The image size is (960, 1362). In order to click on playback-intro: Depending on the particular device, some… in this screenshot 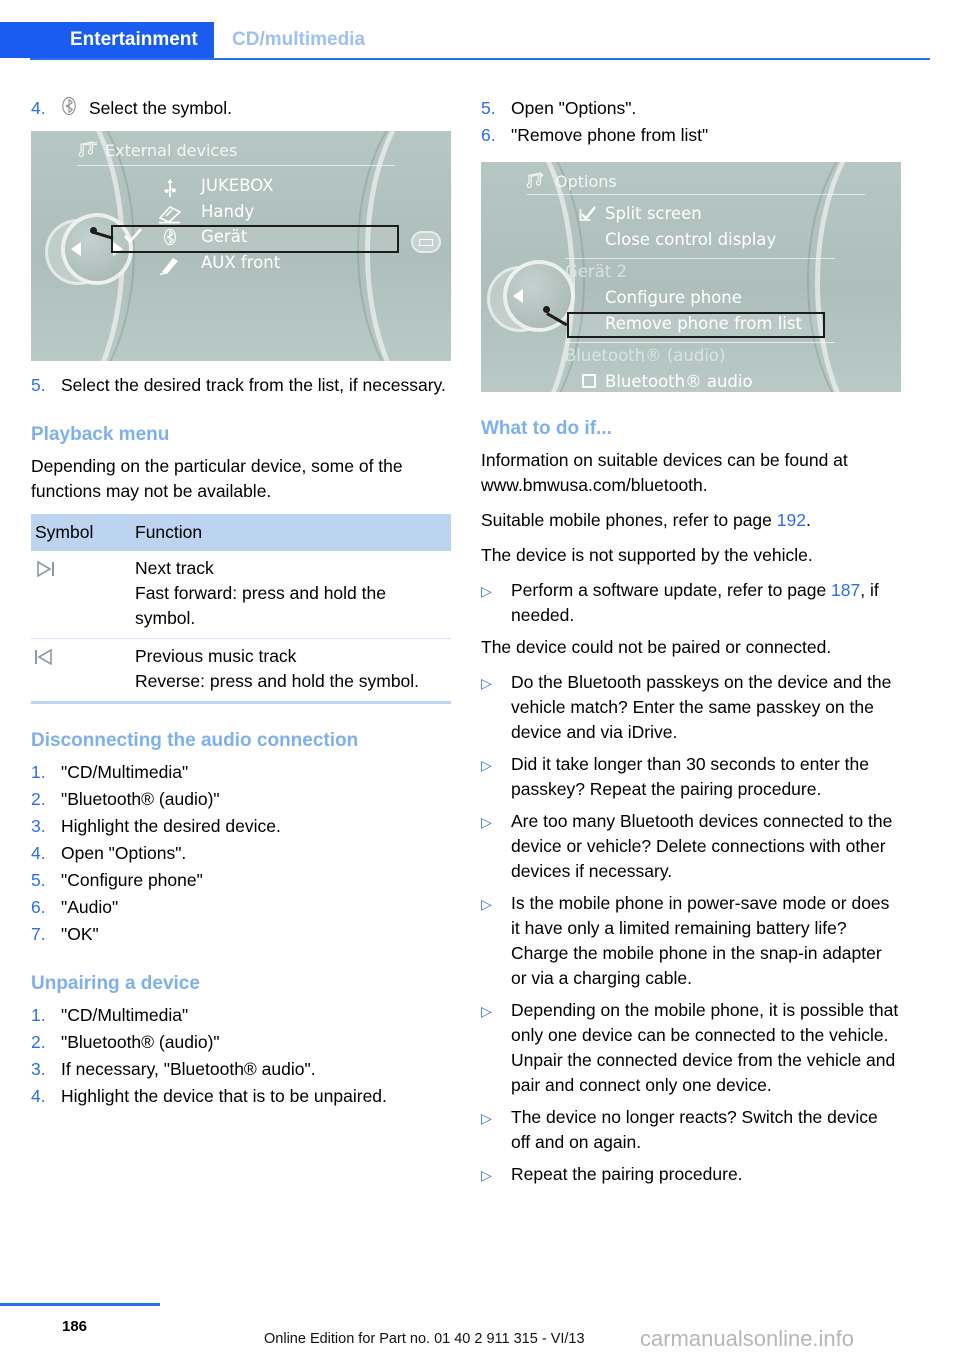, I will do `click(217, 478)`.